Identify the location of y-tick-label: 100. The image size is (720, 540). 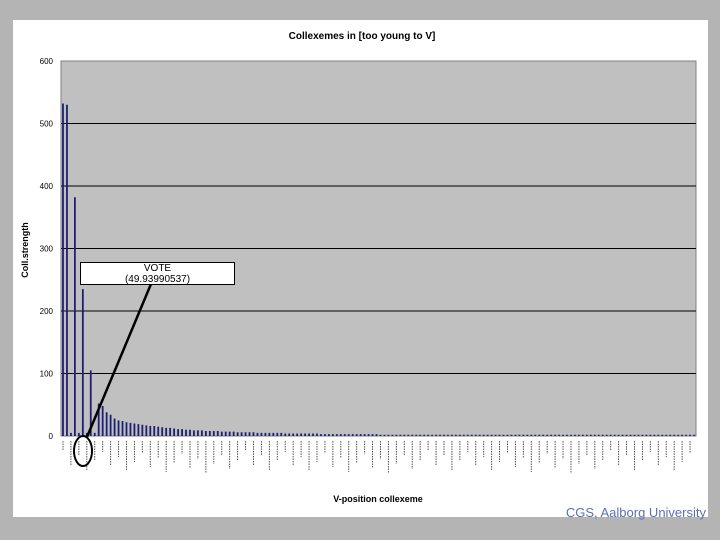
(47, 374).